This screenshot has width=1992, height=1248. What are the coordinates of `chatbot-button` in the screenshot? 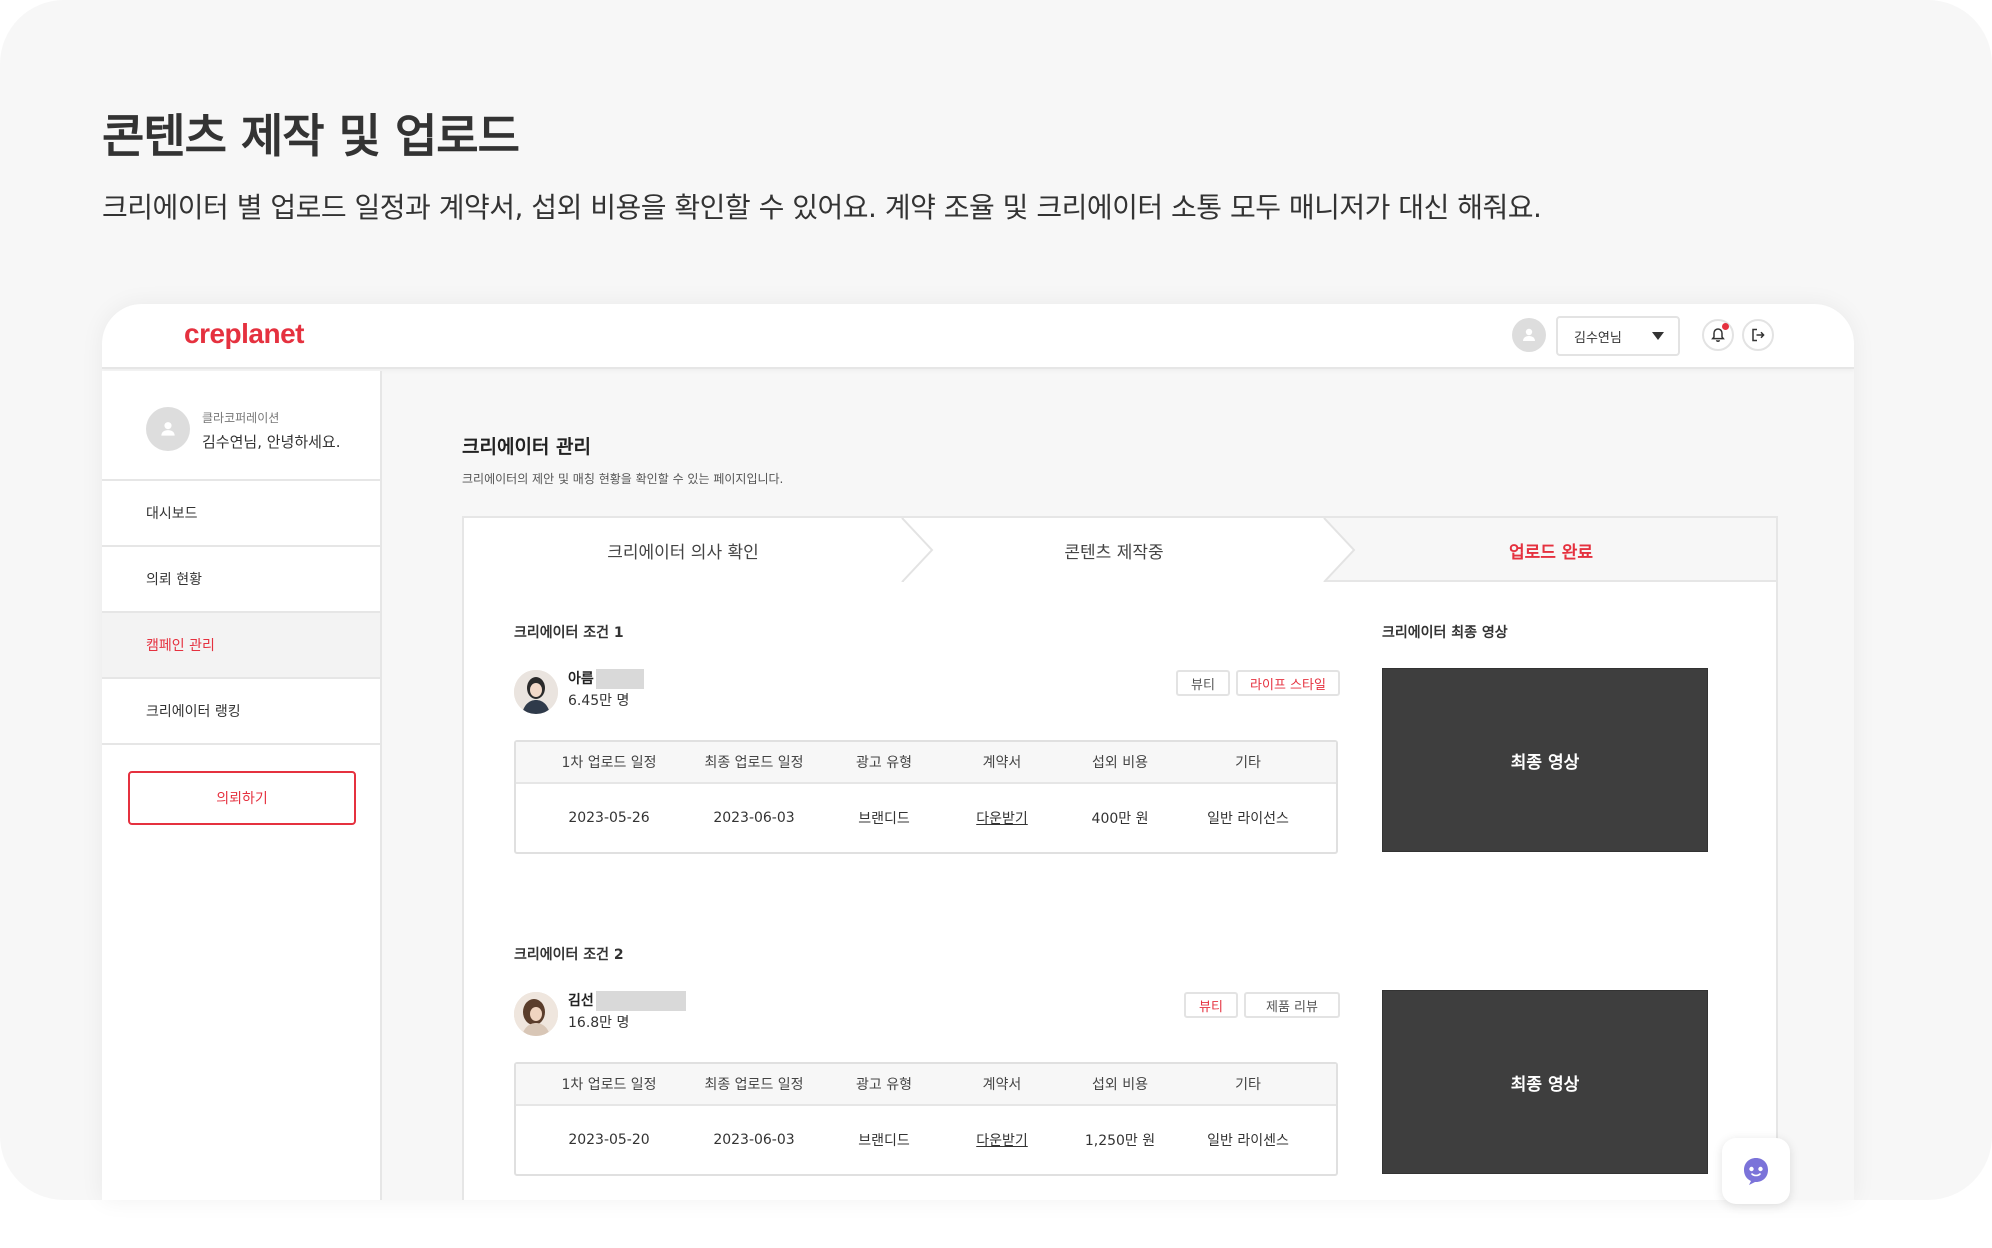 It's located at (1756, 1171).